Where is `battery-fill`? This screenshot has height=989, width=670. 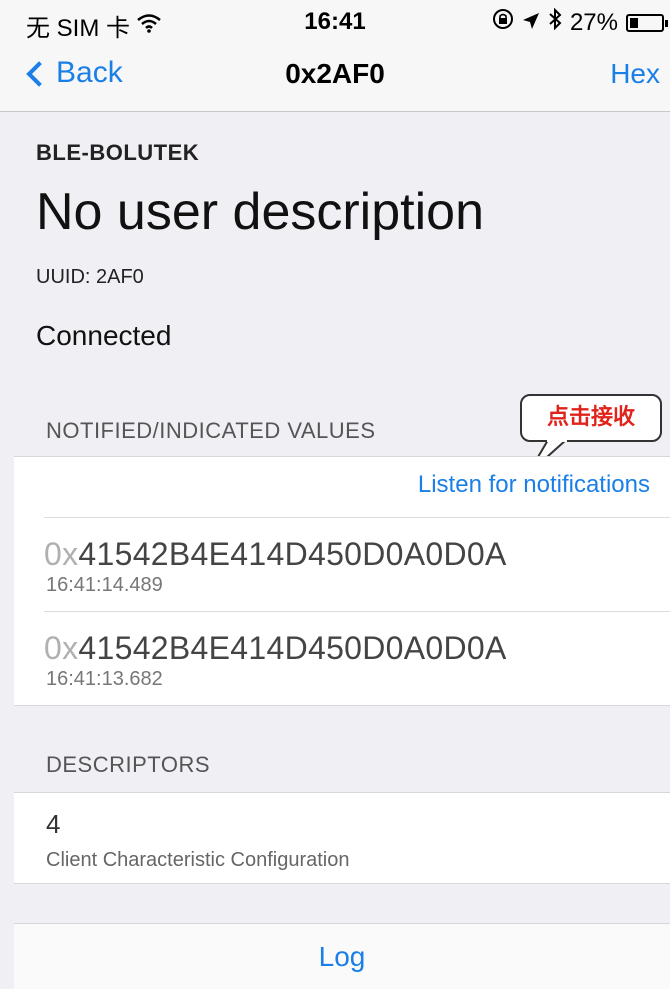 battery-fill is located at coordinates (634, 22).